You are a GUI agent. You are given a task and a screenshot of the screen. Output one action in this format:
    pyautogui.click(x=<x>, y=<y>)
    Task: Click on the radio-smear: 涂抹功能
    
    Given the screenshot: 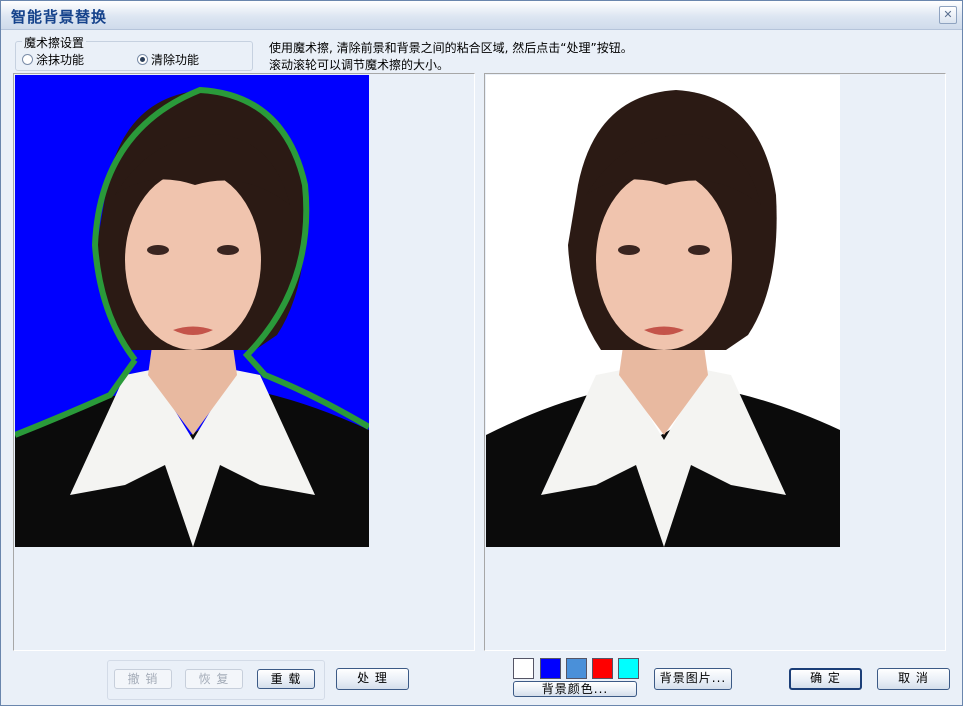 What is the action you would take?
    pyautogui.click(x=53, y=59)
    